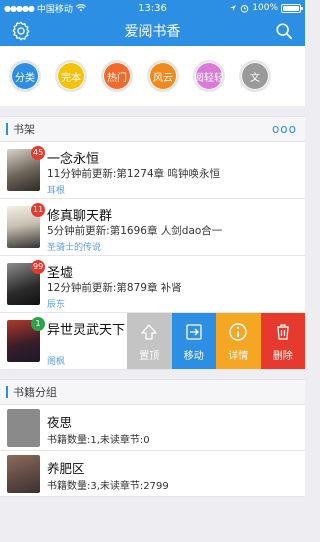 Image resolution: width=320 pixels, height=542 pixels. What do you see at coordinates (238, 356) in the screenshot?
I see `details-label: 详情` at bounding box center [238, 356].